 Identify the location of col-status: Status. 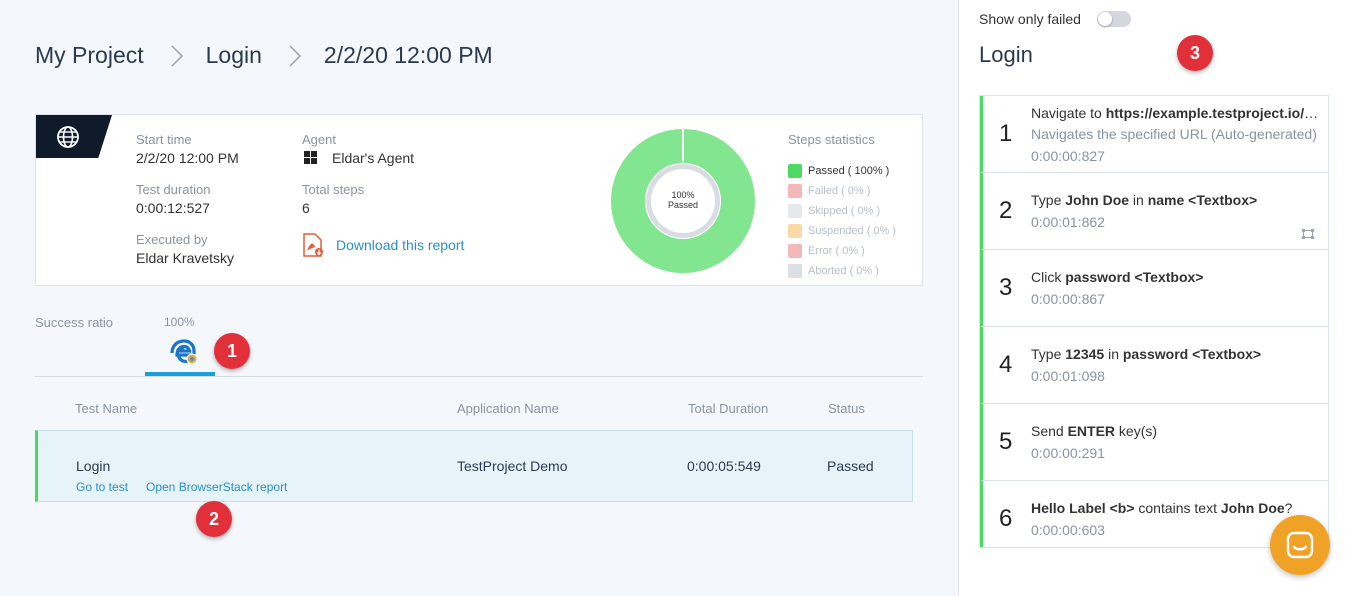
(846, 408).